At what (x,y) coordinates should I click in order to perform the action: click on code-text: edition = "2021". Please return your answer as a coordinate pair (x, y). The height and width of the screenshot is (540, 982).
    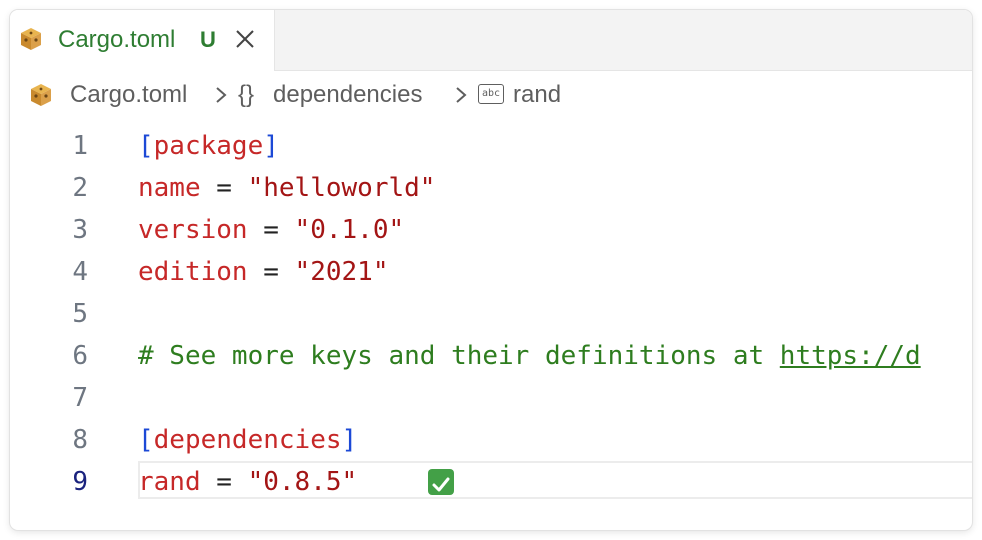
    Looking at the image, I should click on (263, 272).